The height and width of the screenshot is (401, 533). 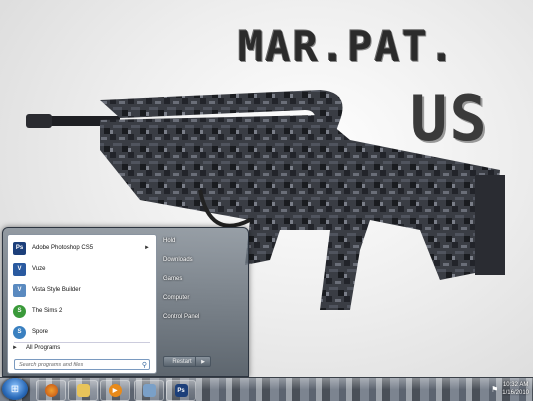 I want to click on action-center-flag-icon: ⚑, so click(x=494, y=389).